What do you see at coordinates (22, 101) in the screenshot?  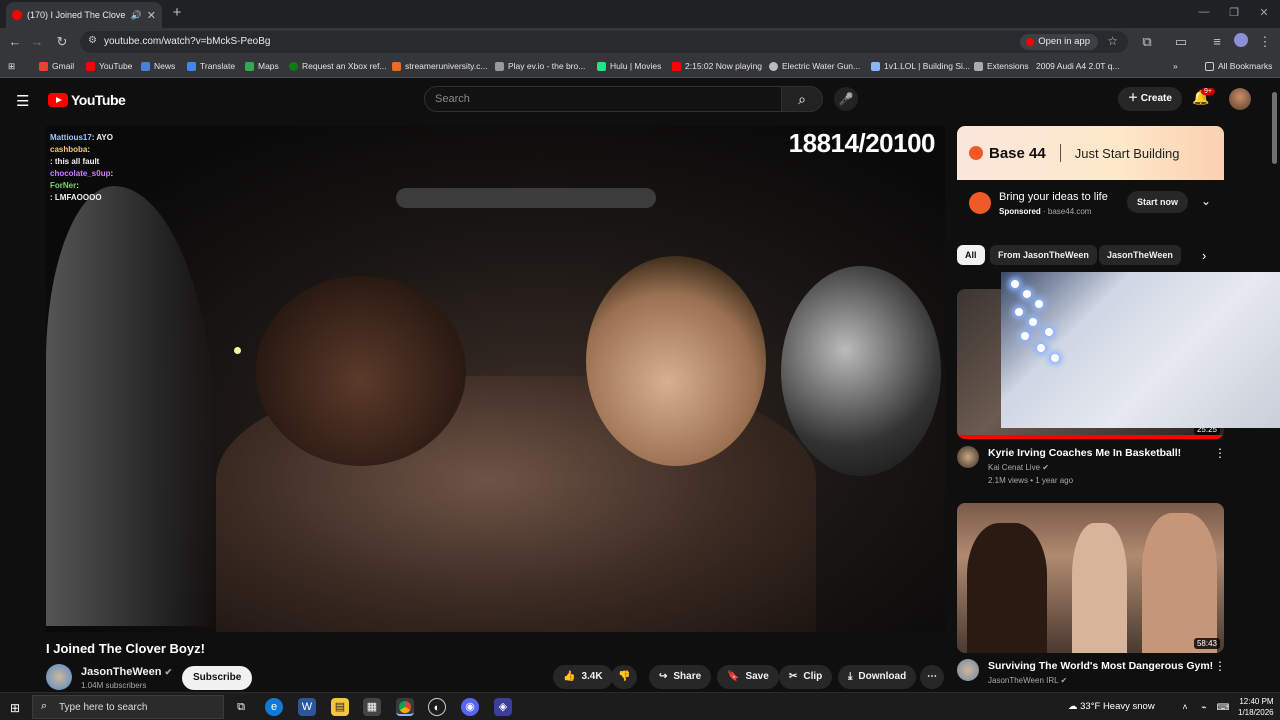 I see `hamburger-menu-icon: ☰` at bounding box center [22, 101].